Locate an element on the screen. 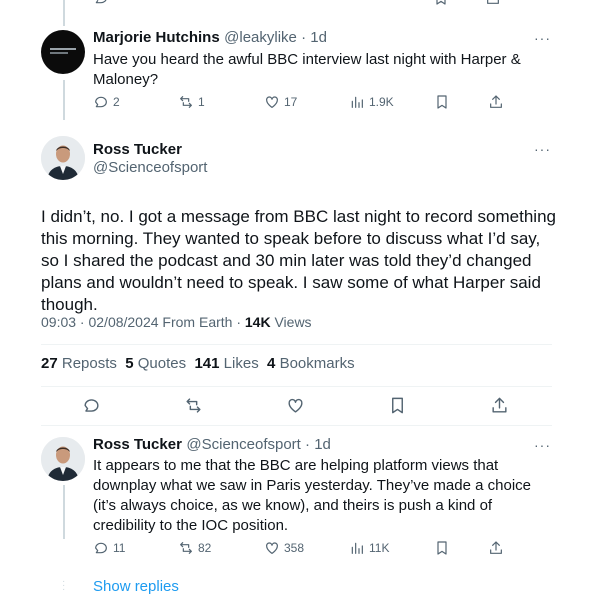  like-button is located at coordinates (295, 408).